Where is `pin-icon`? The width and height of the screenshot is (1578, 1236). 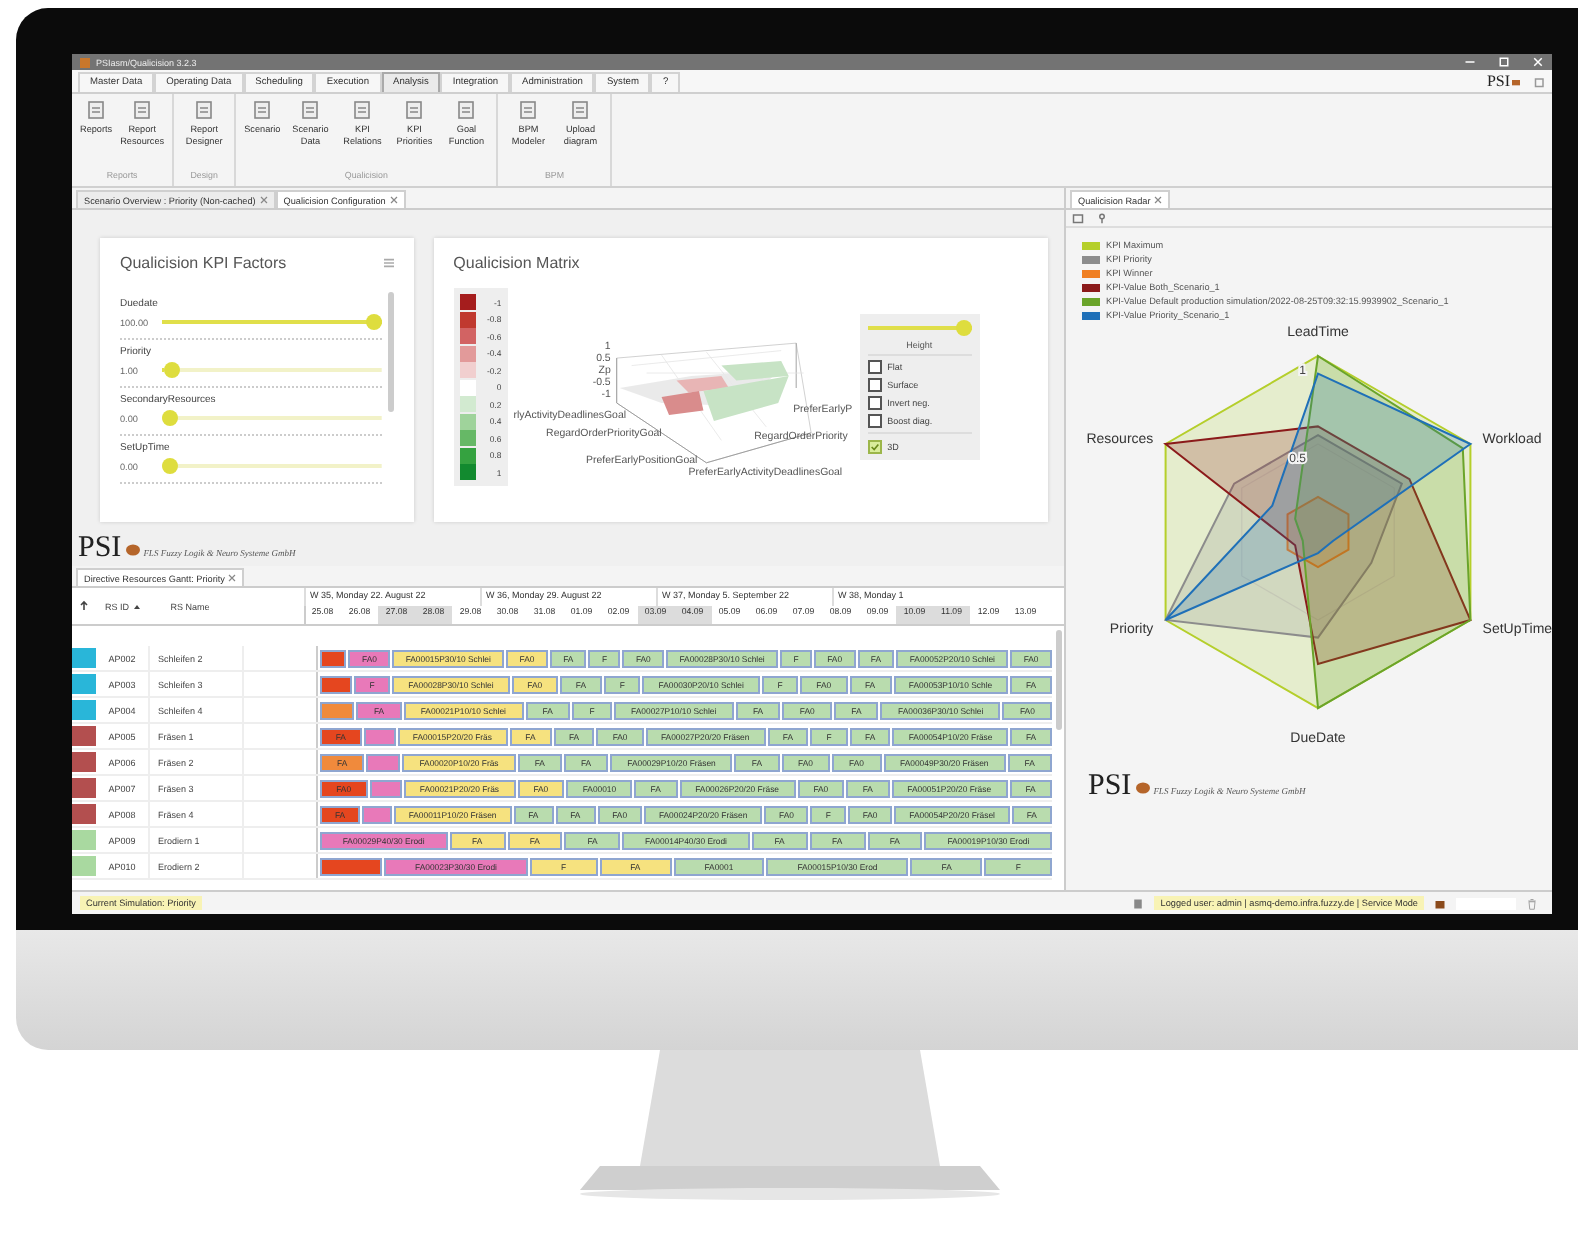 pin-icon is located at coordinates (1102, 218).